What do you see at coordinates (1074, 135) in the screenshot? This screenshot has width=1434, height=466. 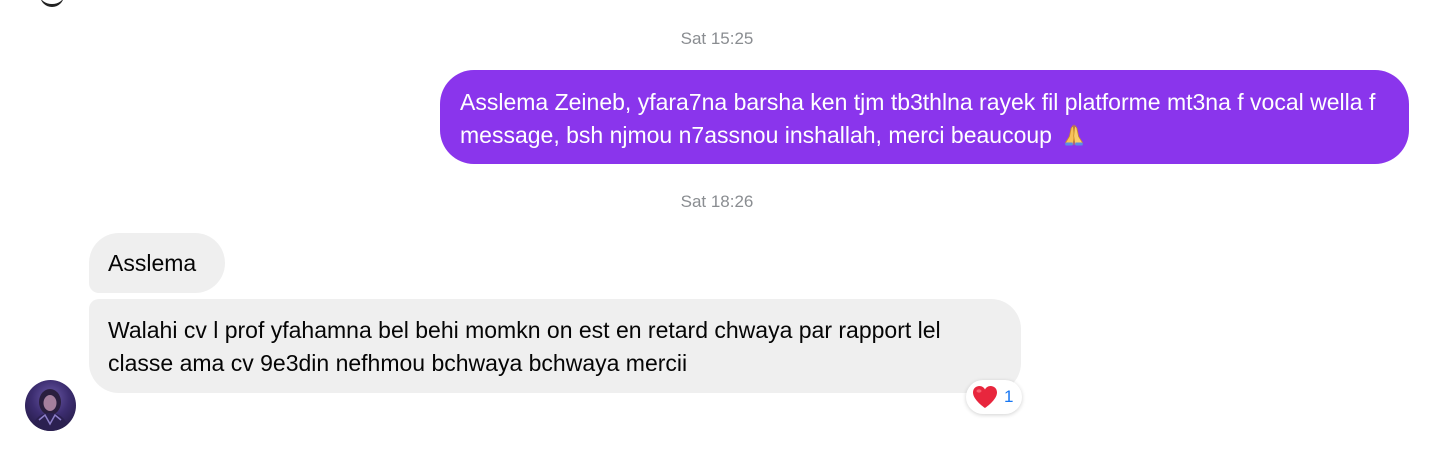 I see `folded-hands-icon` at bounding box center [1074, 135].